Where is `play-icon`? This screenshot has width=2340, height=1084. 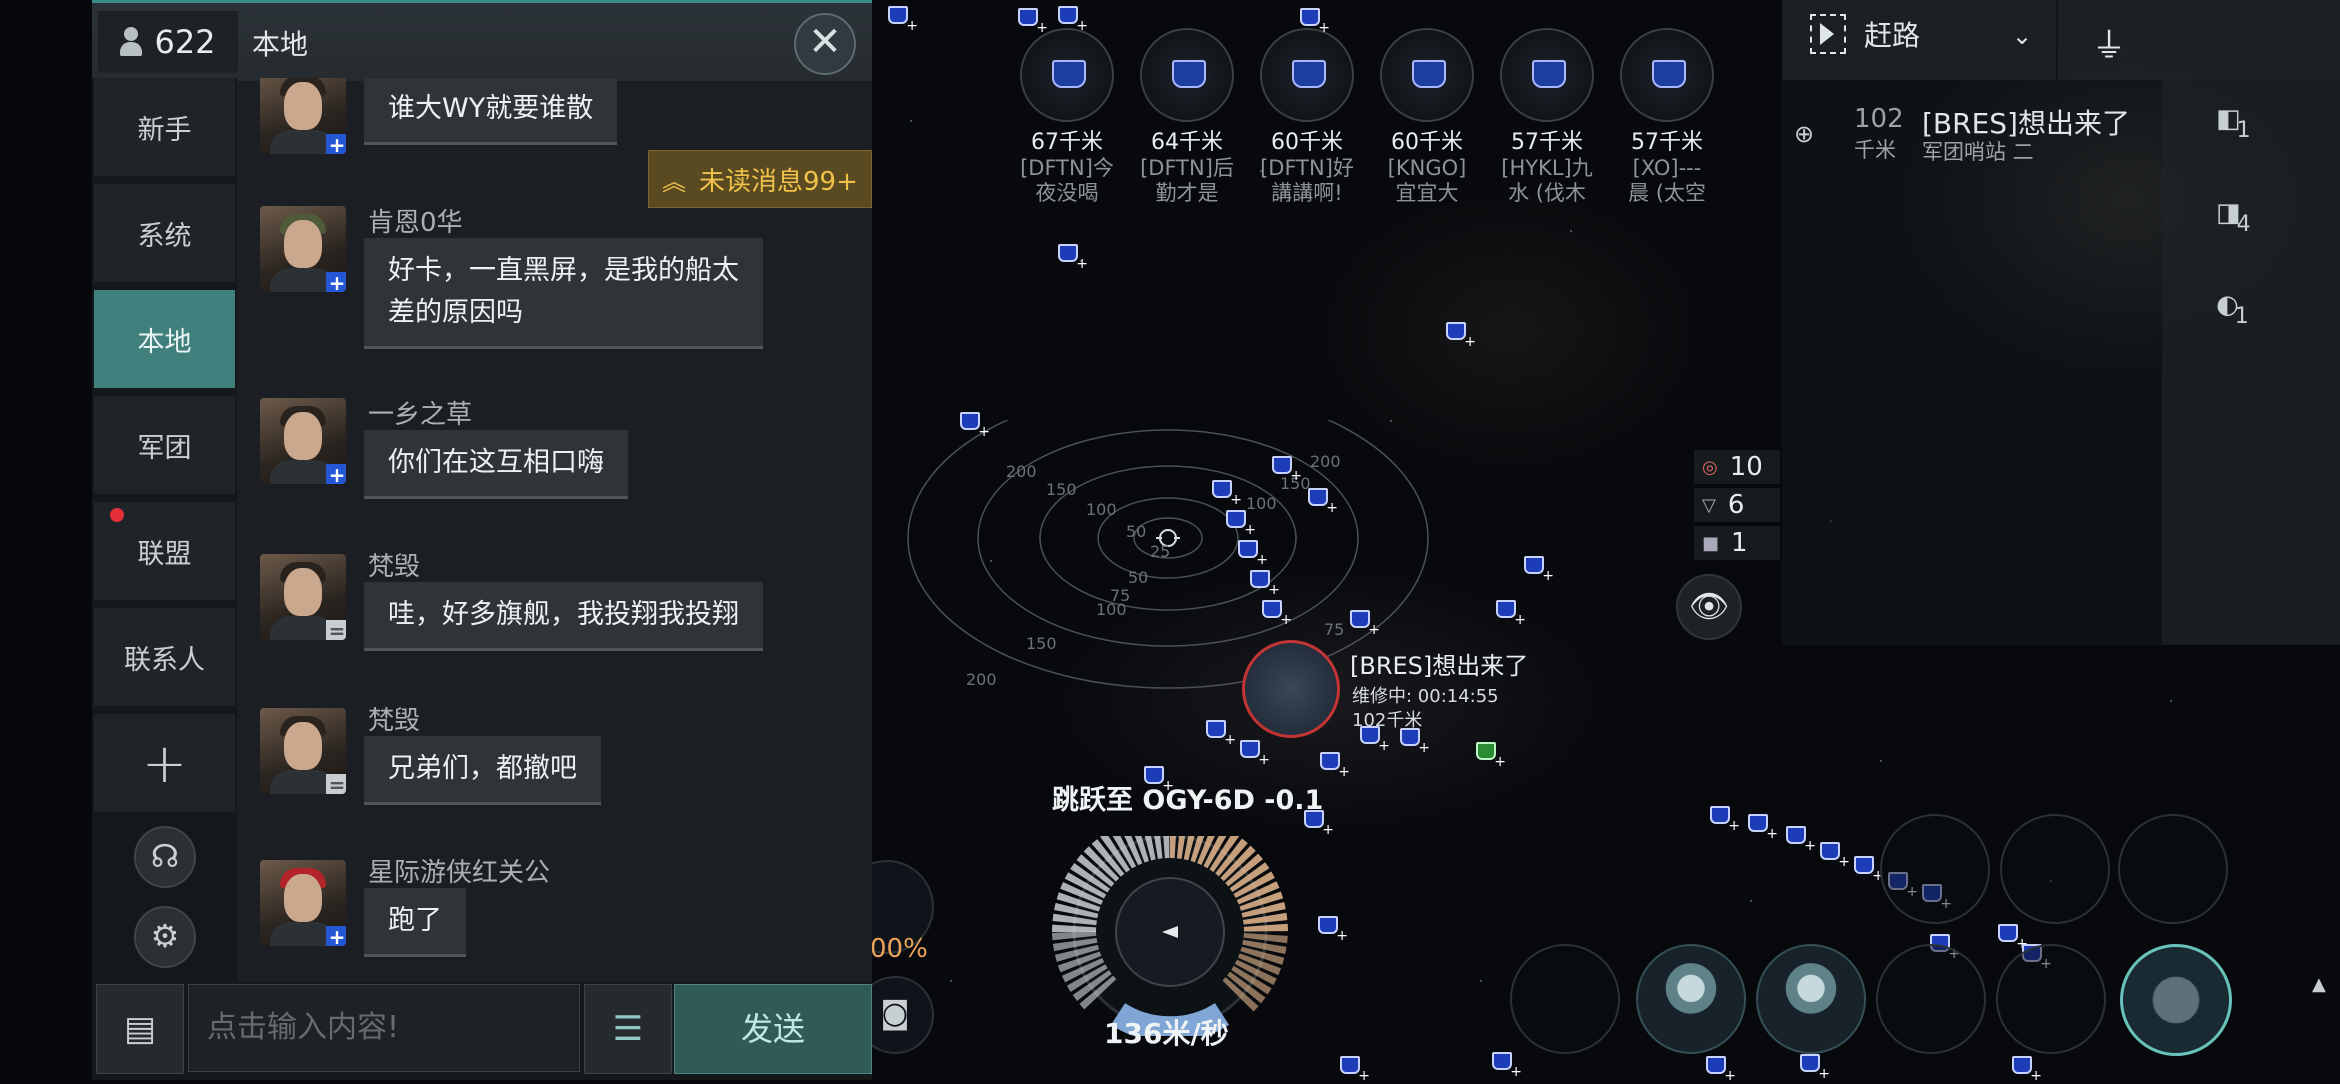 play-icon is located at coordinates (1828, 34).